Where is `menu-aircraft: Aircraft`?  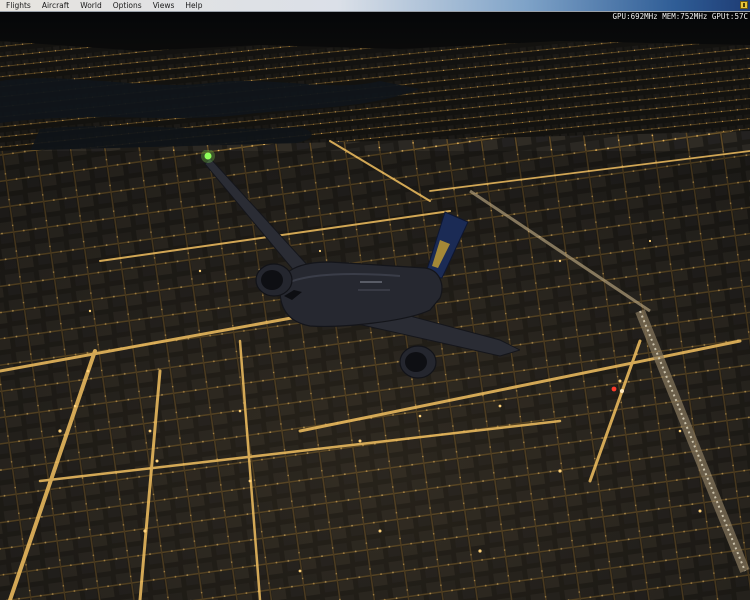 menu-aircraft: Aircraft is located at coordinates (55, 5).